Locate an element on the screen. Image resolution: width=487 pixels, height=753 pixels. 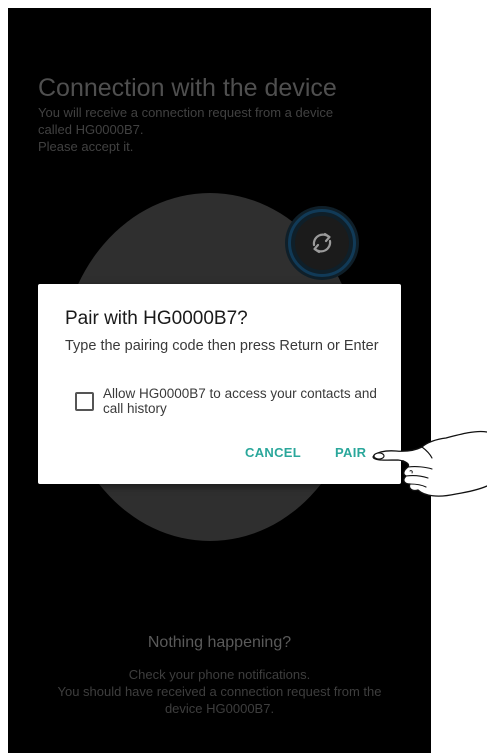
sync-button is located at coordinates (322, 243).